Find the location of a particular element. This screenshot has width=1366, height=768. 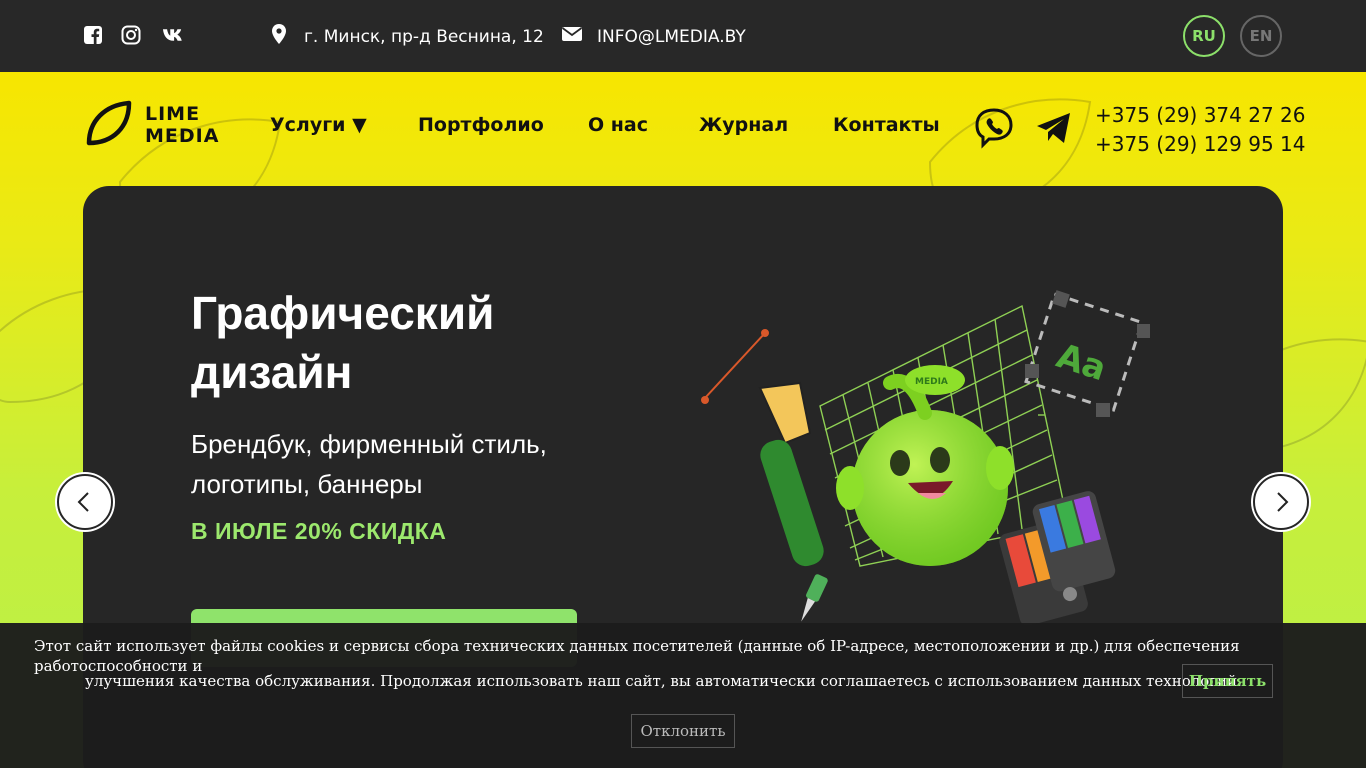

slider-prev-button is located at coordinates (85, 502).